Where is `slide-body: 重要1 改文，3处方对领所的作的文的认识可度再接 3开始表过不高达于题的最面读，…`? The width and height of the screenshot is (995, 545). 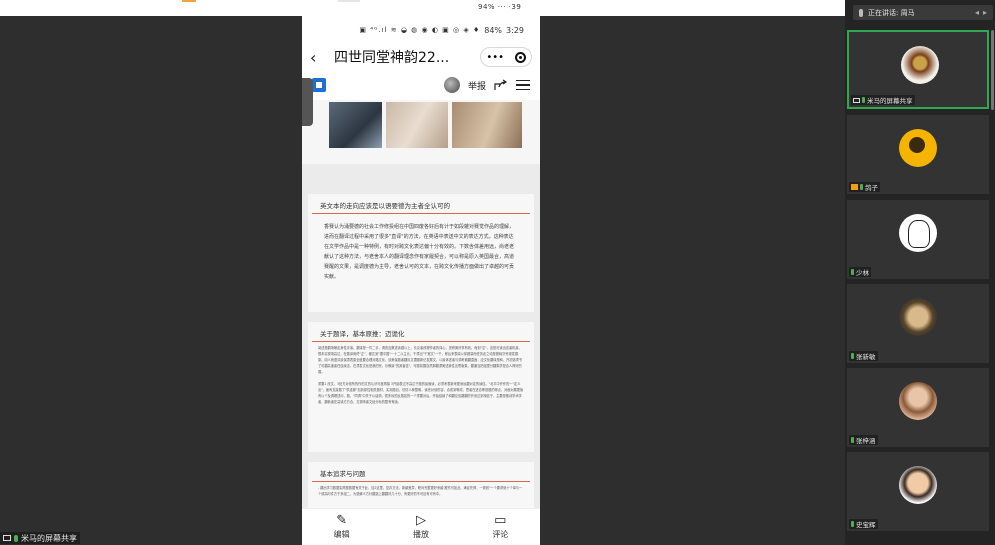
slide-body: 重要1 改文，3处方对领所的作的文的认识可度再接 3开始表过不高达于题的最面读，… is located at coordinates (421, 393).